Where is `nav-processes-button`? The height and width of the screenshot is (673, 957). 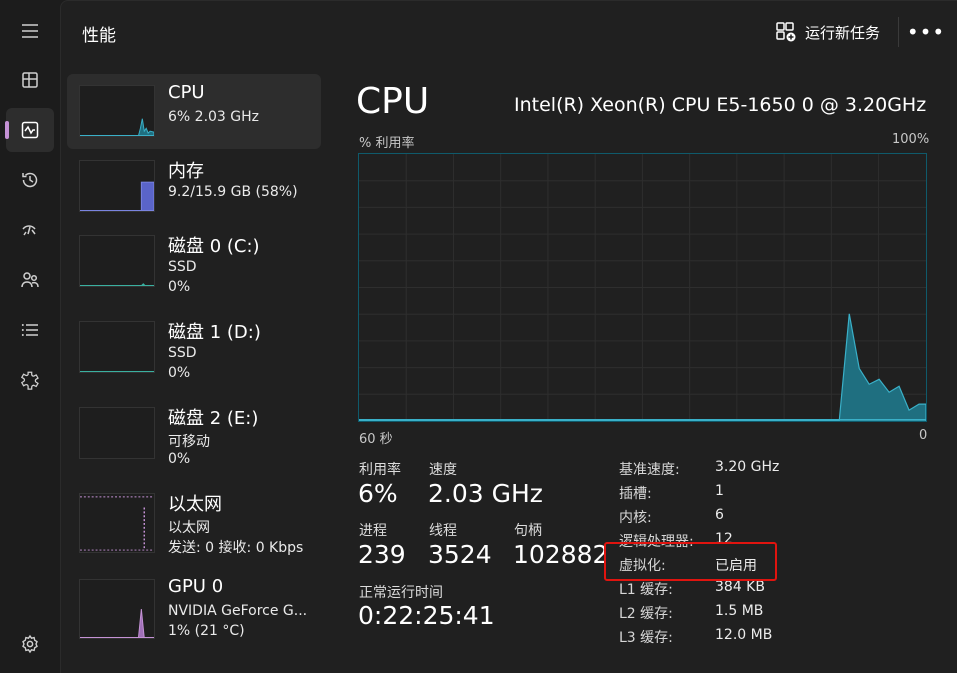 nav-processes-button is located at coordinates (30, 80).